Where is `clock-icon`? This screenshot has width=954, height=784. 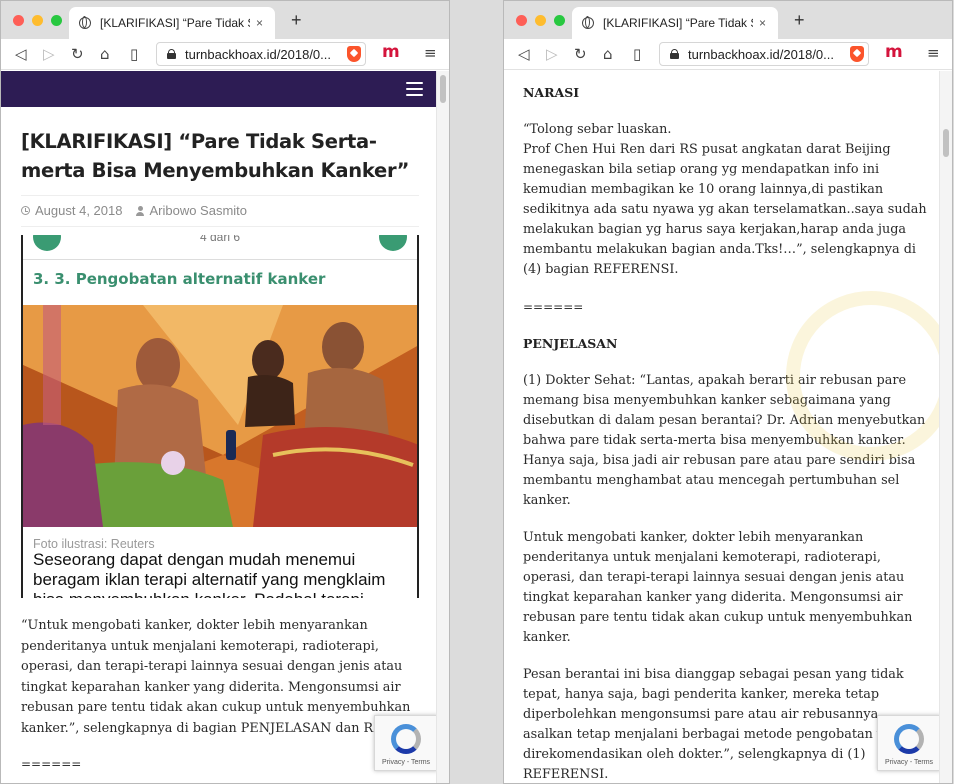 clock-icon is located at coordinates (25, 210).